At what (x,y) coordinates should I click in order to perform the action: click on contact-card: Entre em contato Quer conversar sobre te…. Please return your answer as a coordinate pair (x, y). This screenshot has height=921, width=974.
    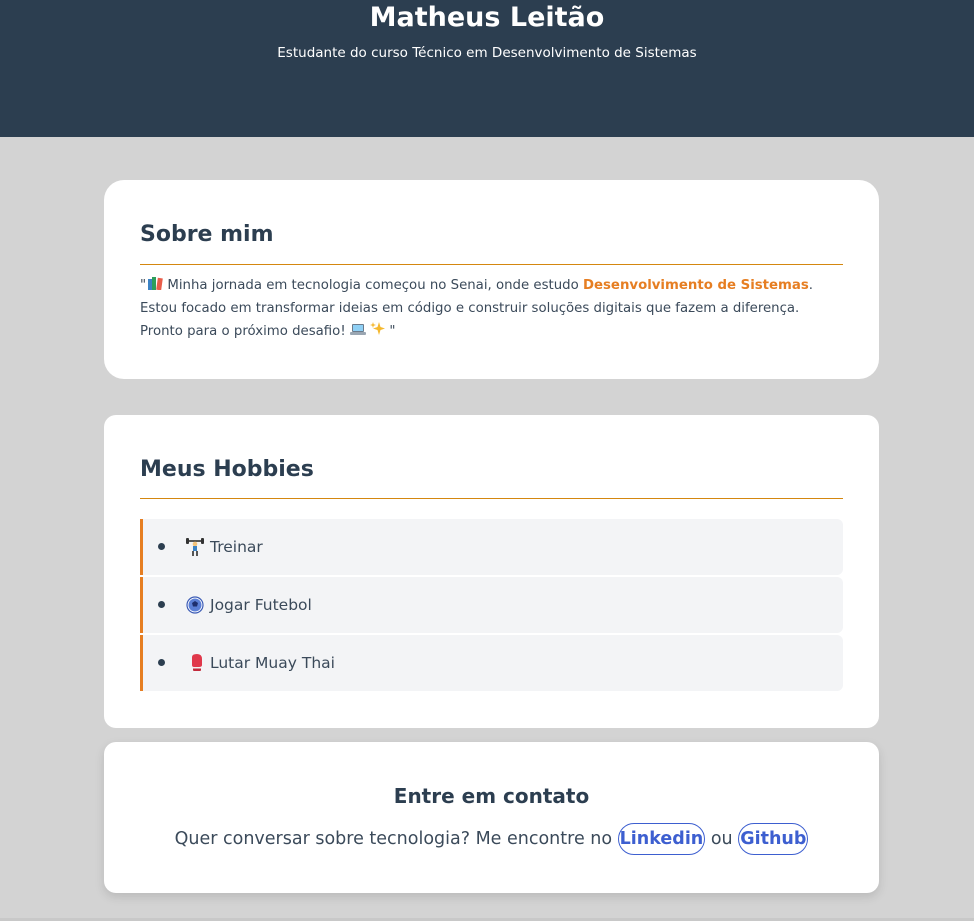
    Looking at the image, I should click on (491, 817).